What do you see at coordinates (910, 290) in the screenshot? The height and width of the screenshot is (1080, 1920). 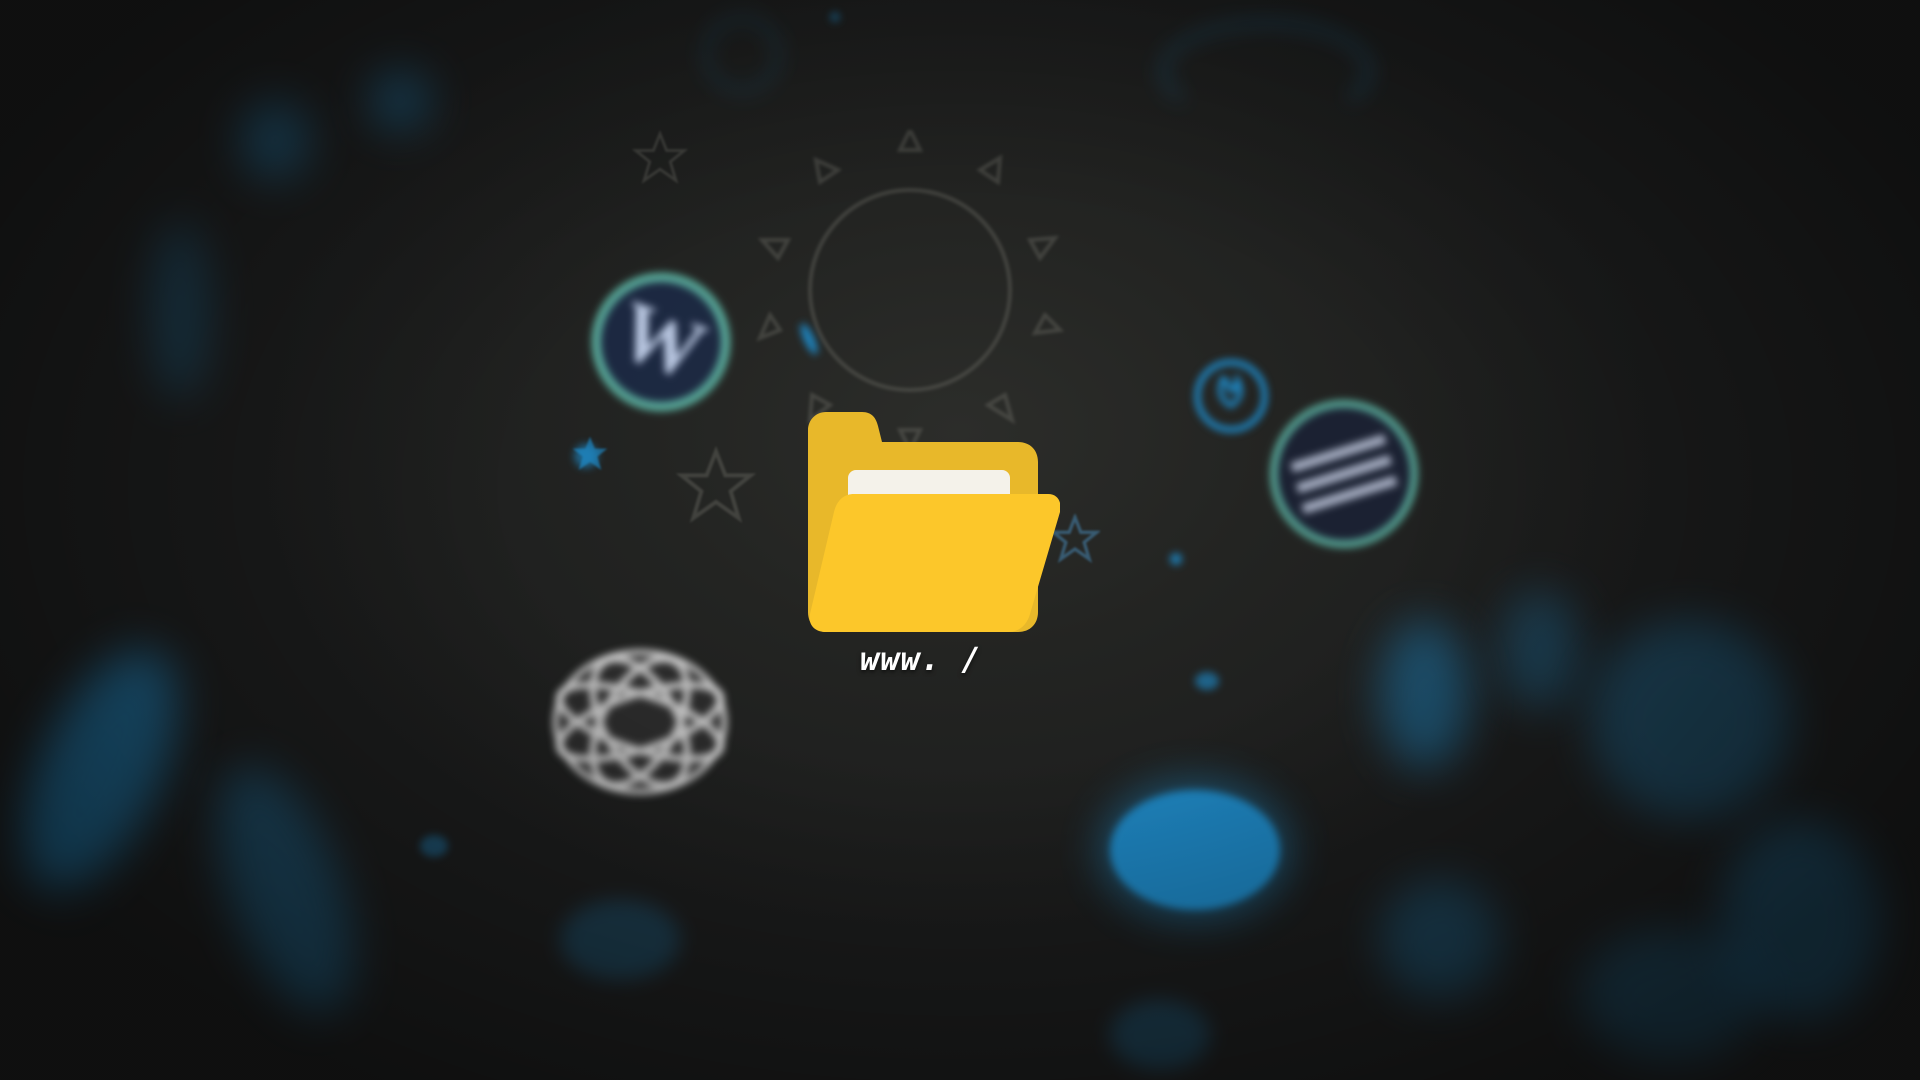 I see `sun-doodle-icon` at bounding box center [910, 290].